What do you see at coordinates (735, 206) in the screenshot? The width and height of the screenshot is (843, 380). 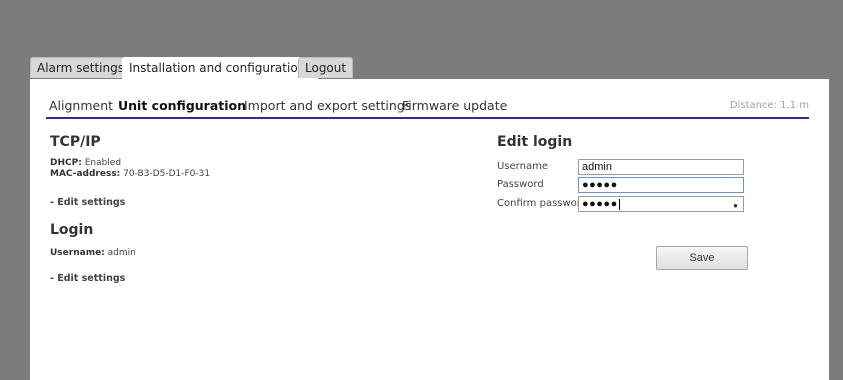 I see `eye-icon: ●` at bounding box center [735, 206].